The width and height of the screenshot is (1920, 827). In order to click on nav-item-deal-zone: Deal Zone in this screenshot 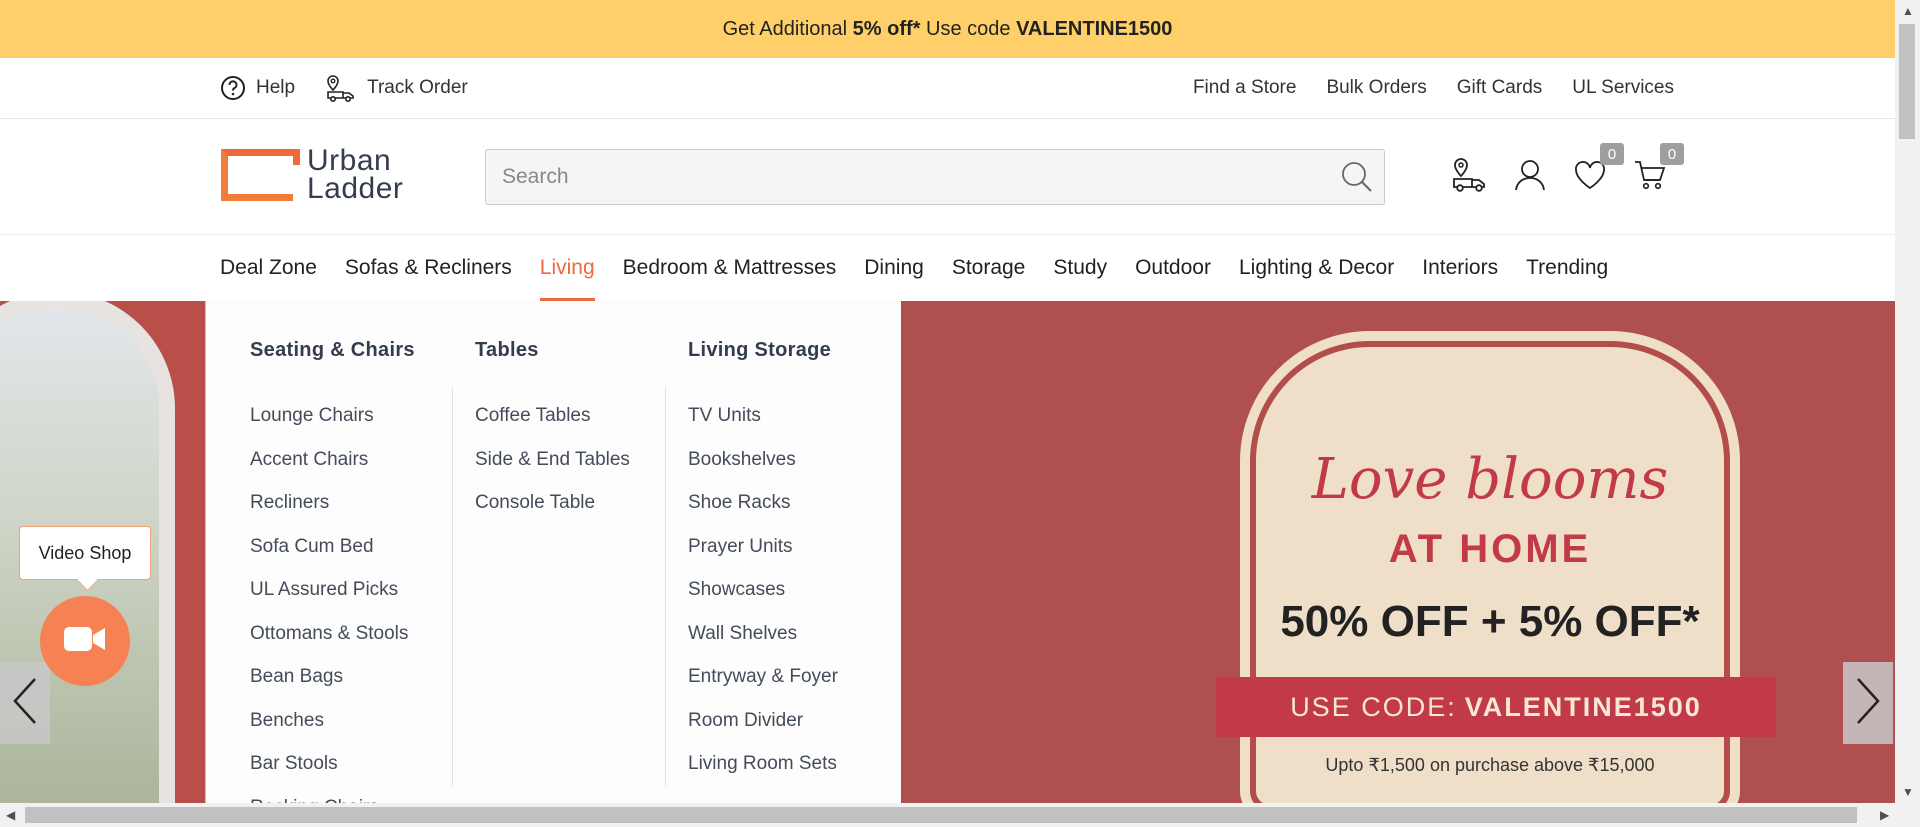, I will do `click(275, 268)`.